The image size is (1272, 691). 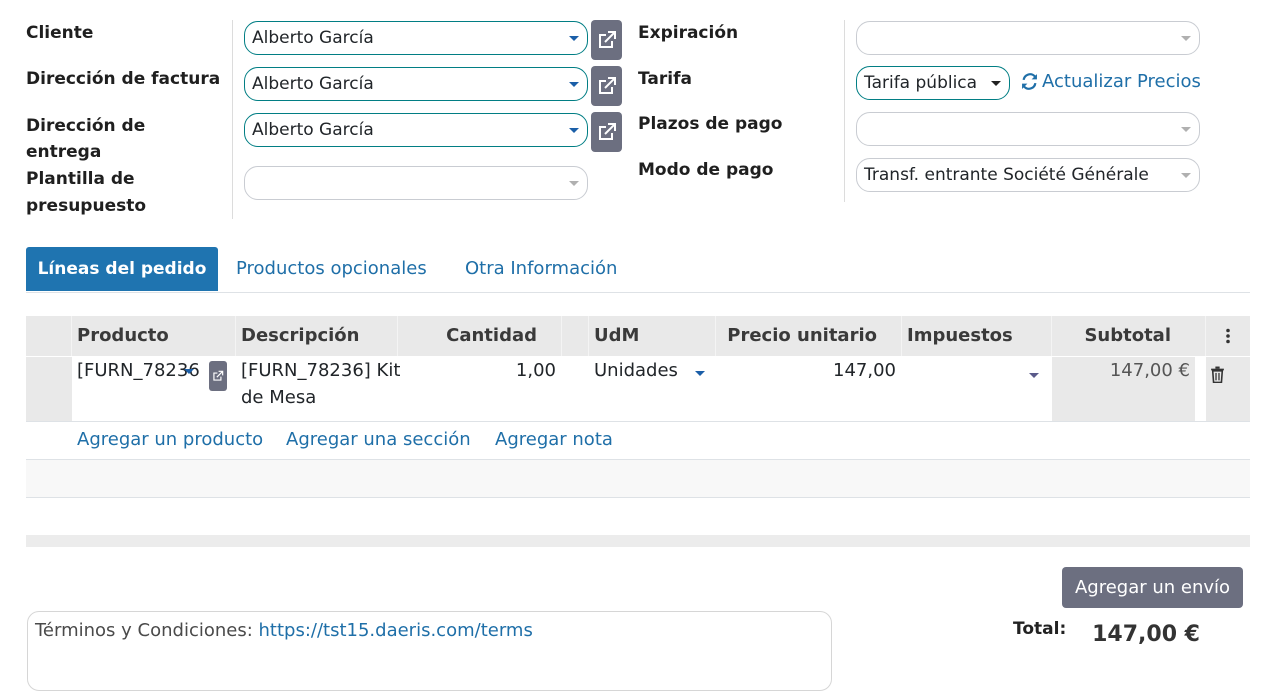 I want to click on cell-cantidad: 1,00, so click(x=498, y=370).